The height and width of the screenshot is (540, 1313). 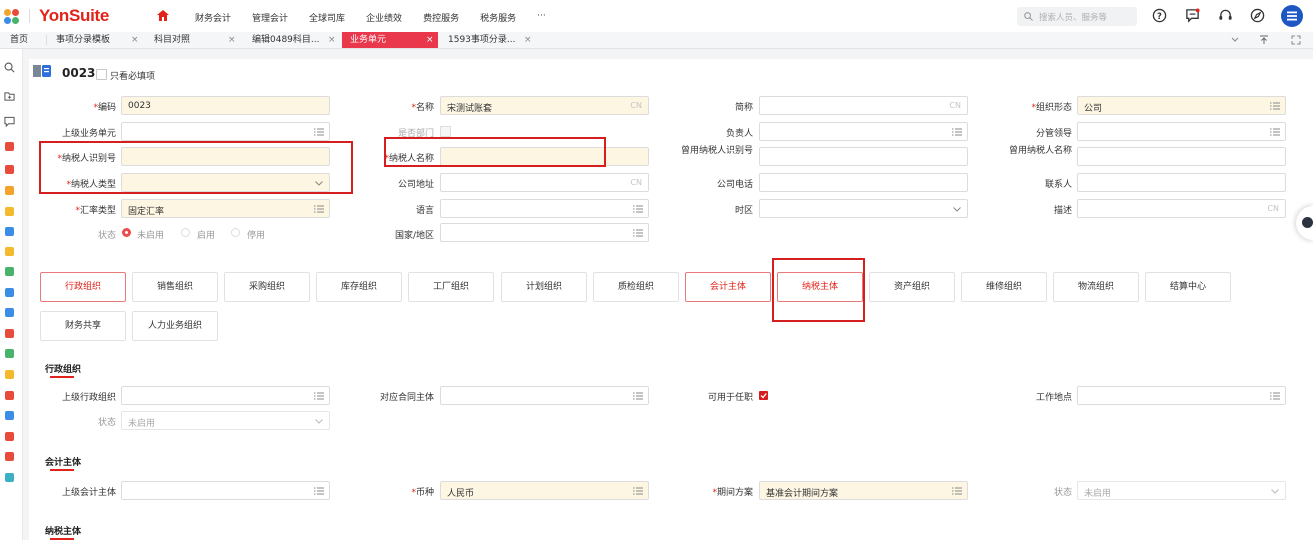 What do you see at coordinates (1181, 105) in the screenshot?
I see `org-form-field: 公司` at bounding box center [1181, 105].